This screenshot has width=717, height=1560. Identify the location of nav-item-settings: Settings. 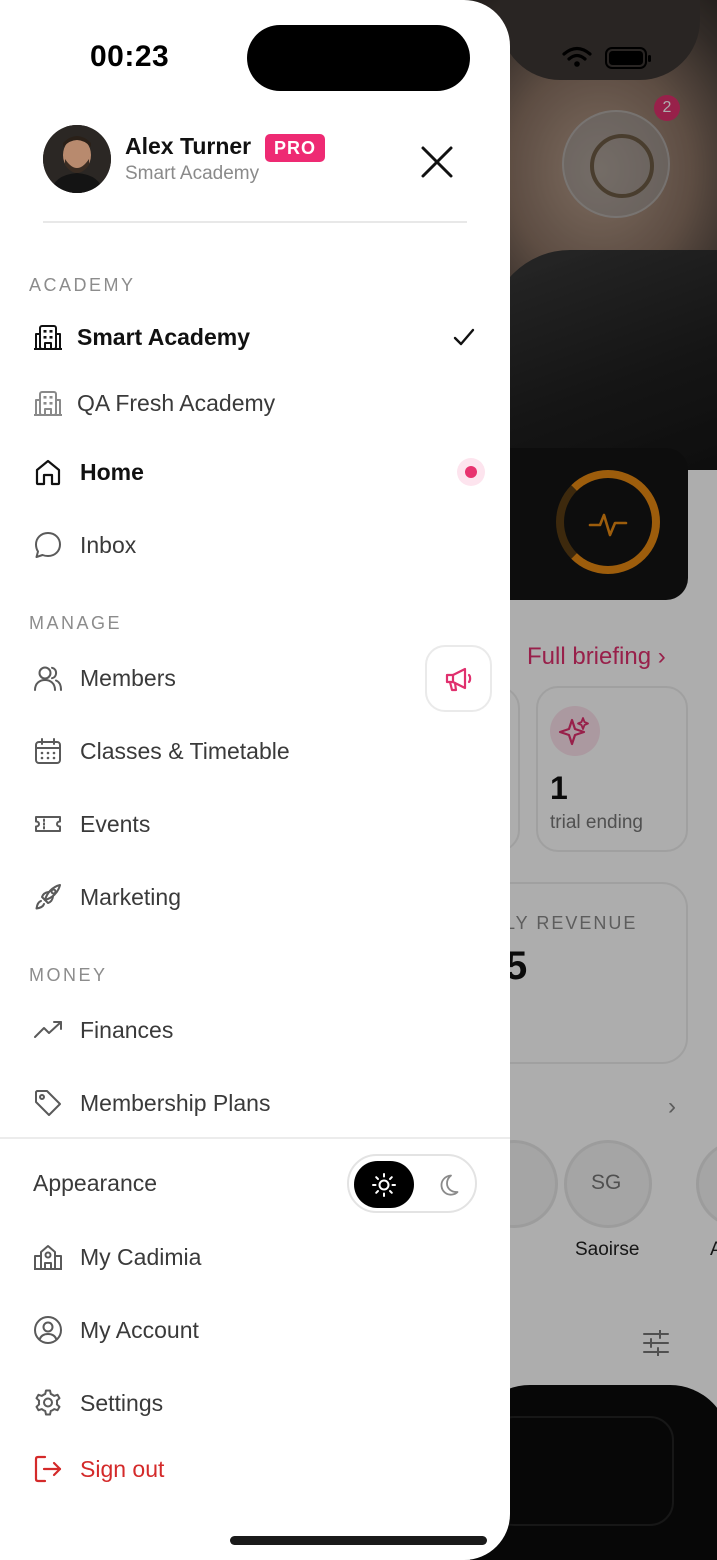
(255, 1403).